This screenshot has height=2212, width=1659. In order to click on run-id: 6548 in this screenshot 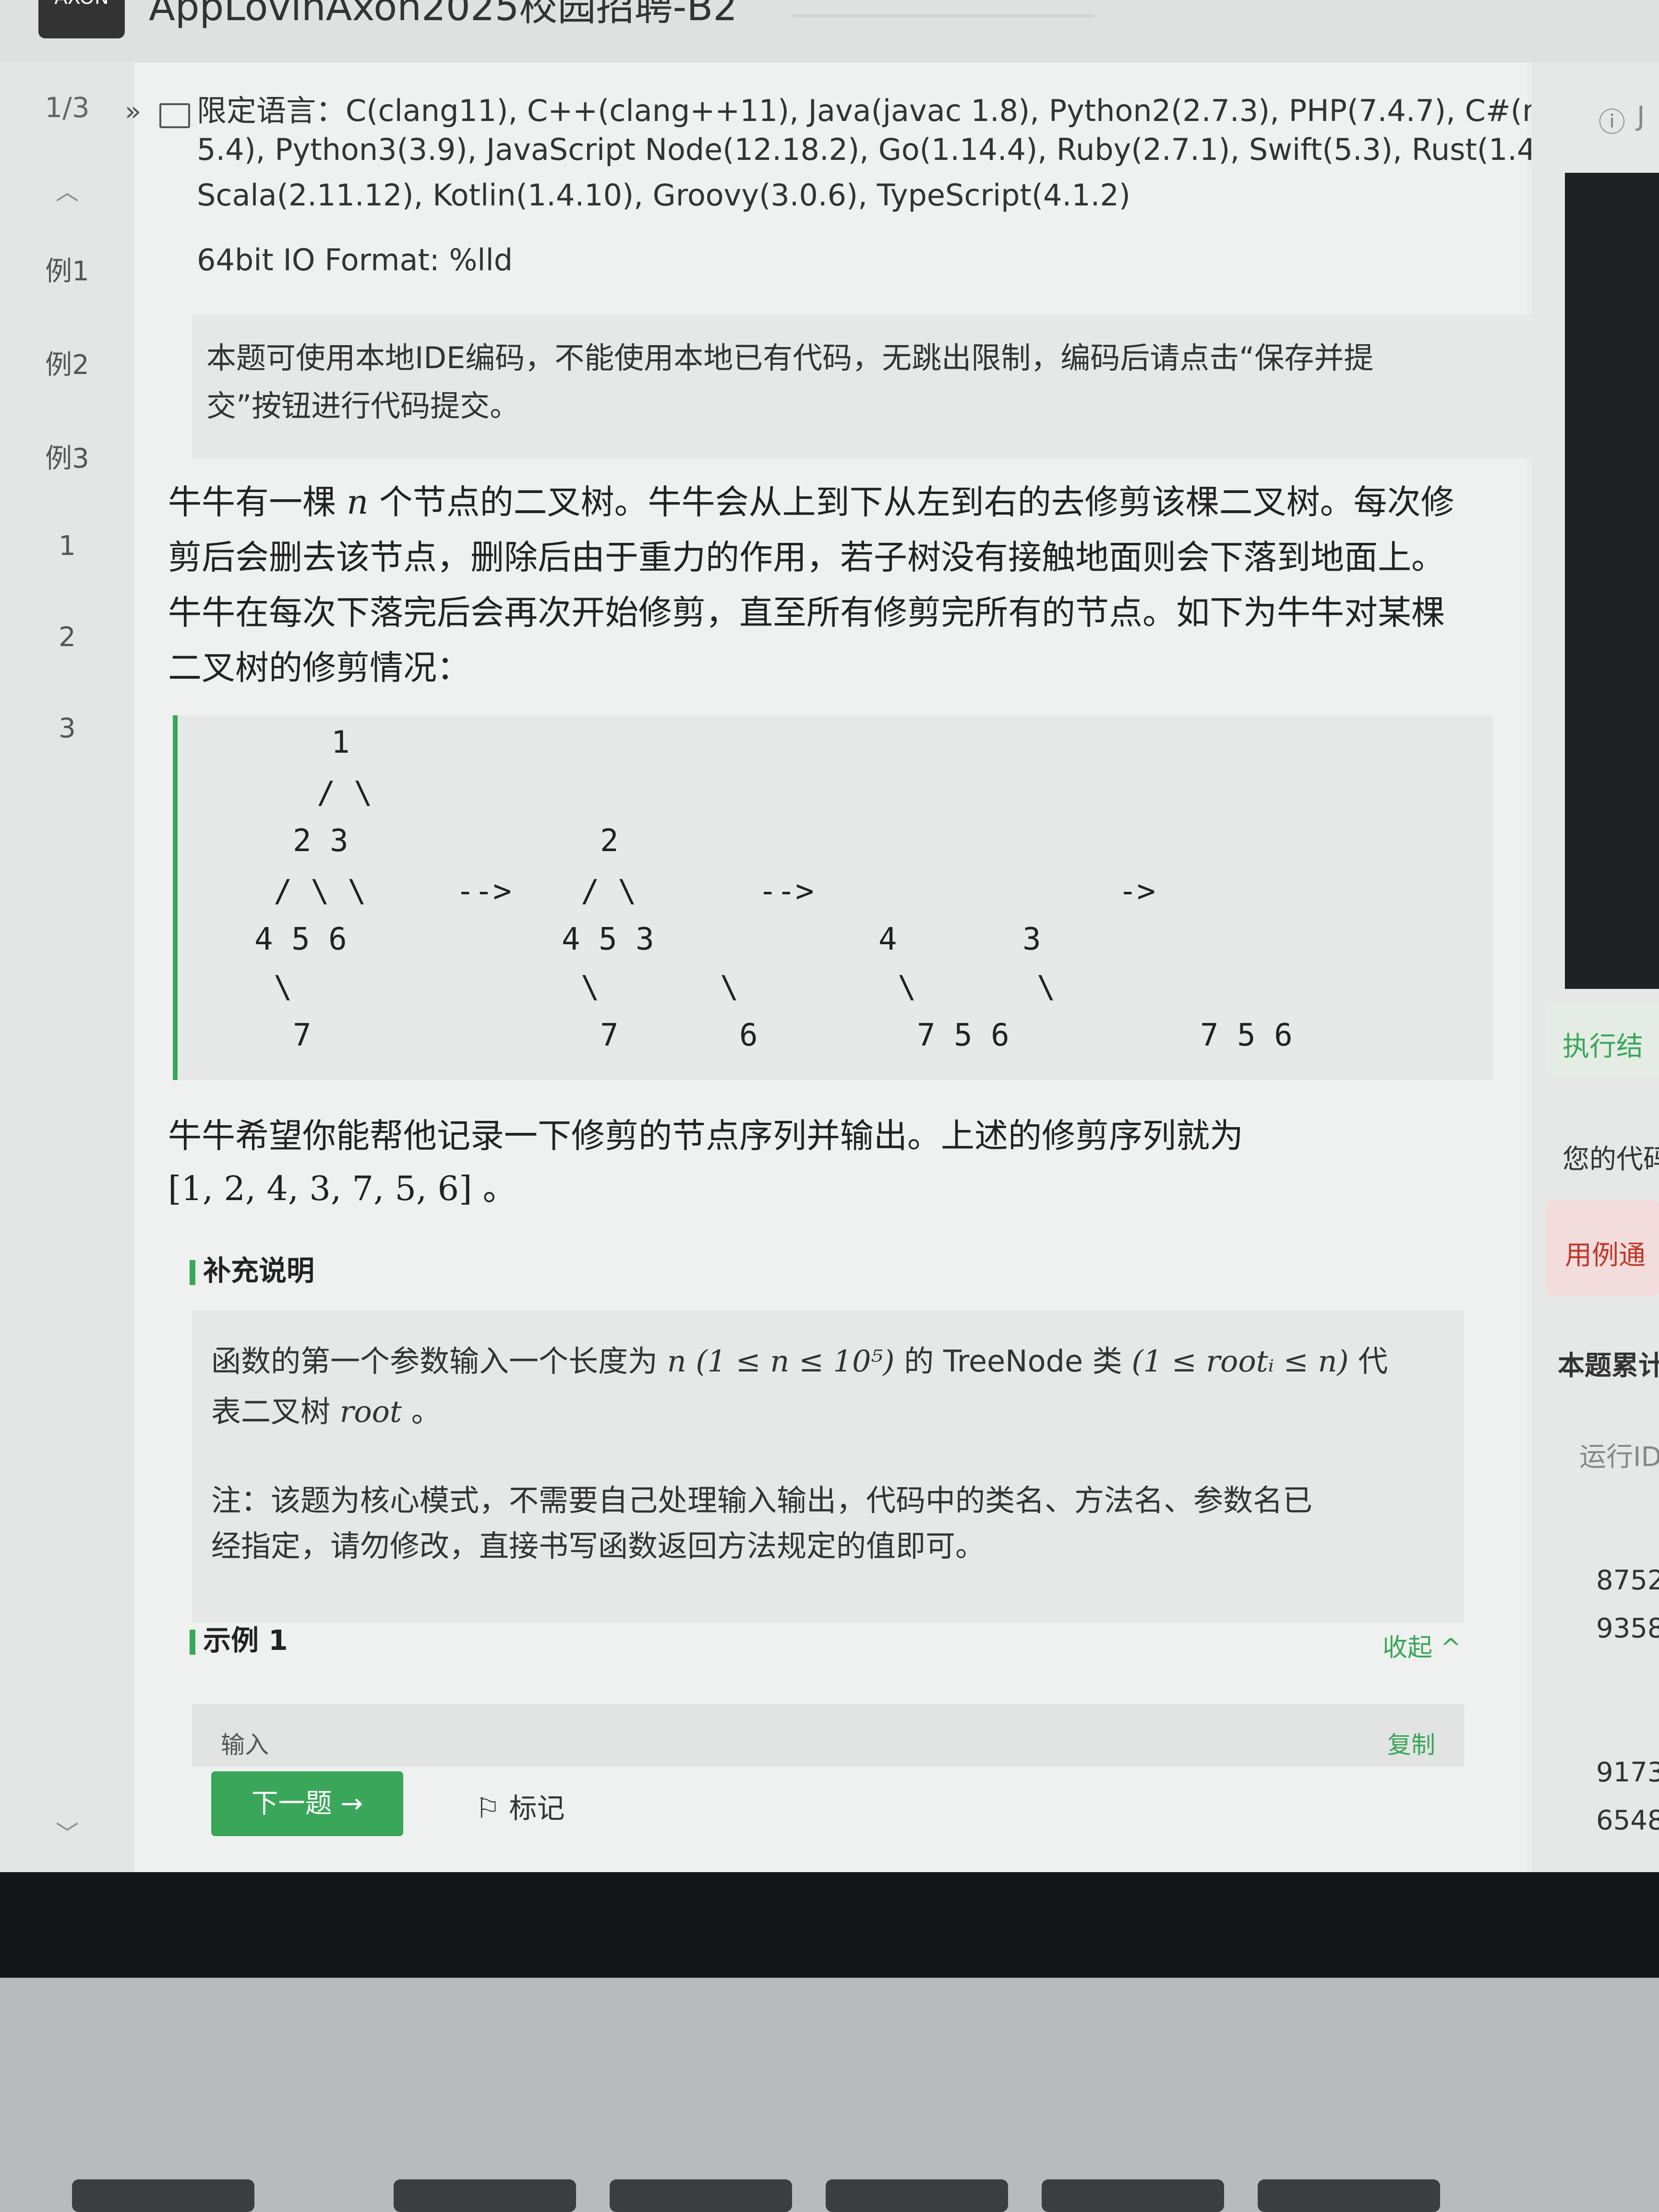, I will do `click(1627, 1820)`.